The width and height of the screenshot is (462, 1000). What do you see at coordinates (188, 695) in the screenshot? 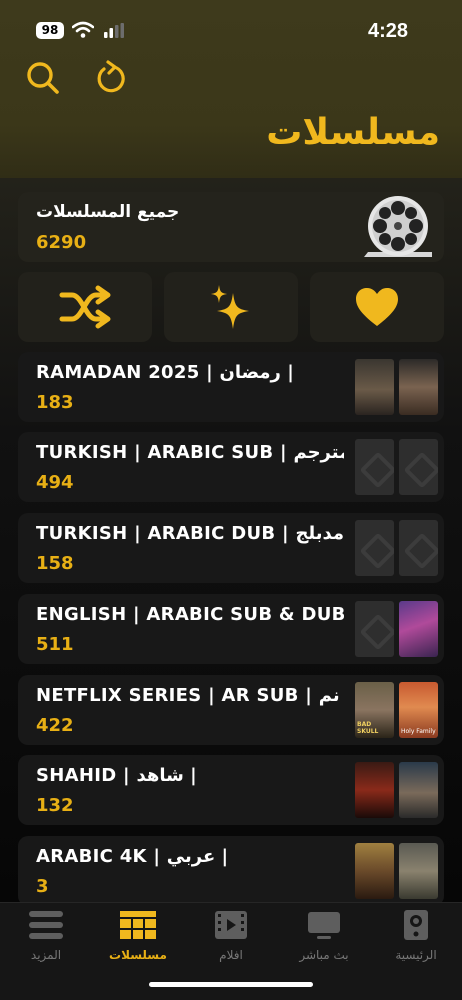
I see `category-title: NETFLIX SERIES | AR SUB | نم` at bounding box center [188, 695].